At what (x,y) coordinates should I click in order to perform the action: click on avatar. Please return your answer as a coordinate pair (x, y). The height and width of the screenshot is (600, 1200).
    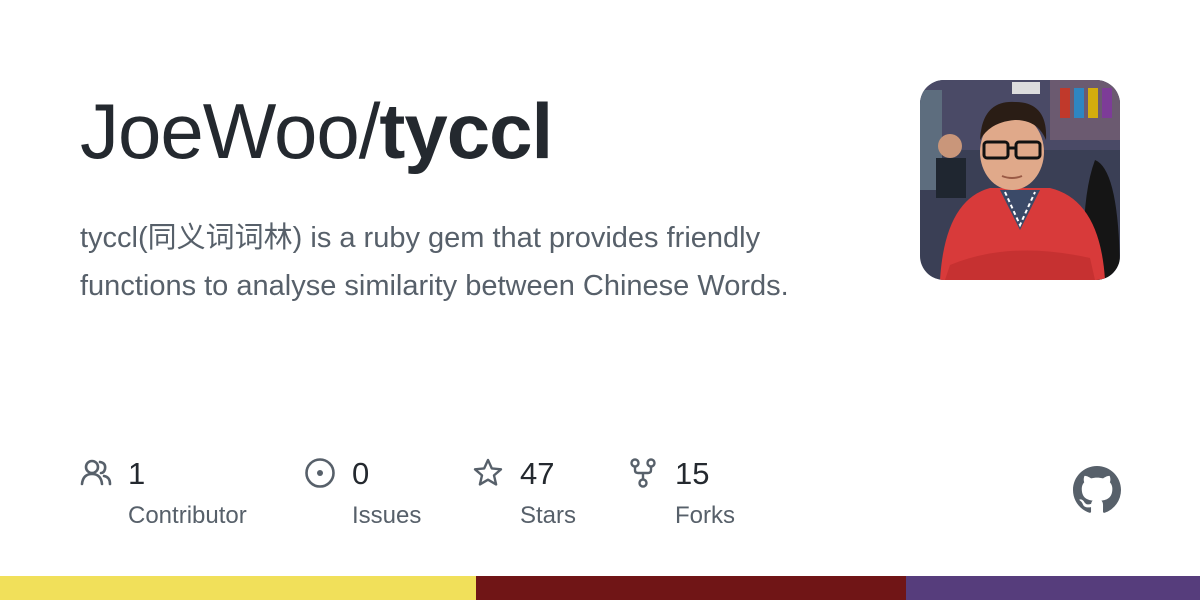
    Looking at the image, I should click on (1020, 180).